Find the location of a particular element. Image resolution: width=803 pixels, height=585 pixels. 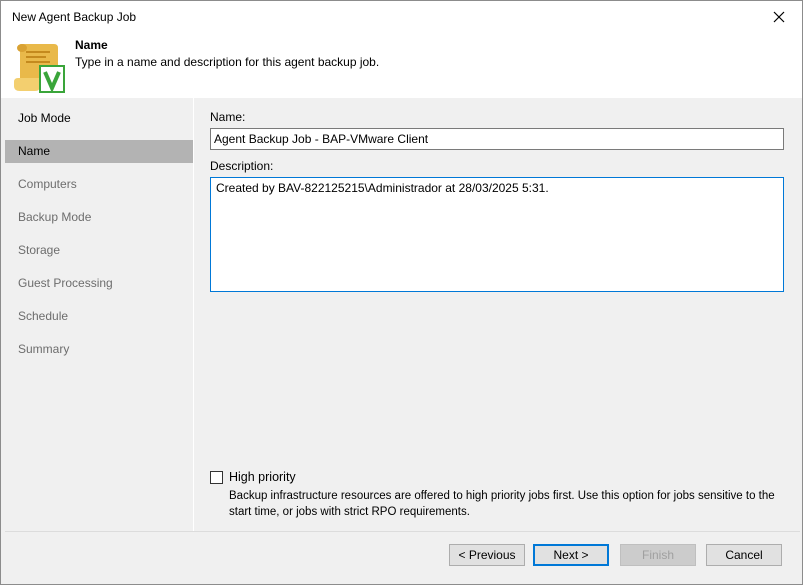

cancel-button: Cancel is located at coordinates (744, 555).